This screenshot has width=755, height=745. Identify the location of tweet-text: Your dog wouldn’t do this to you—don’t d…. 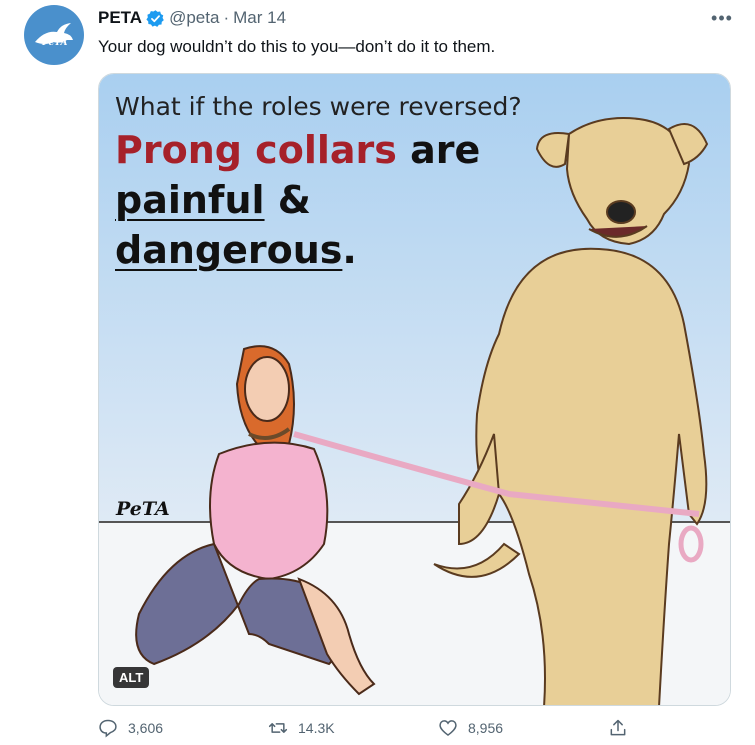
(297, 46).